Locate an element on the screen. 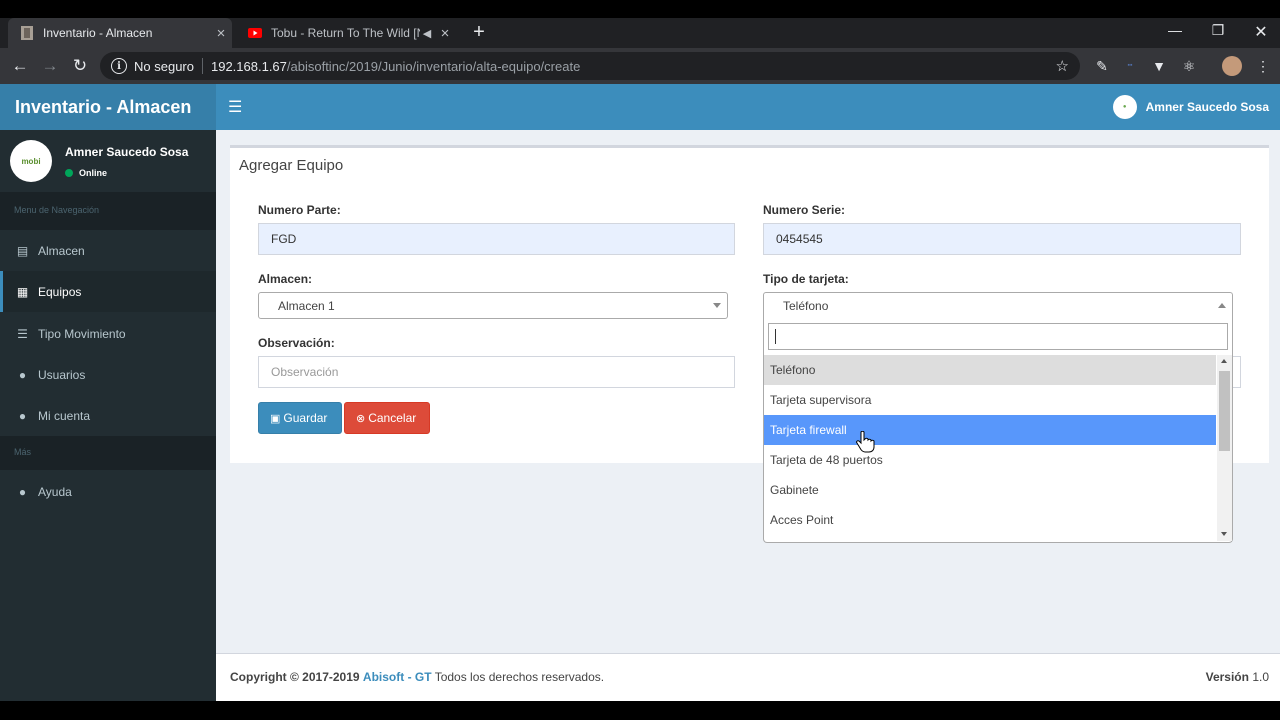  dropdown-option: Gabinete is located at coordinates (990, 490).